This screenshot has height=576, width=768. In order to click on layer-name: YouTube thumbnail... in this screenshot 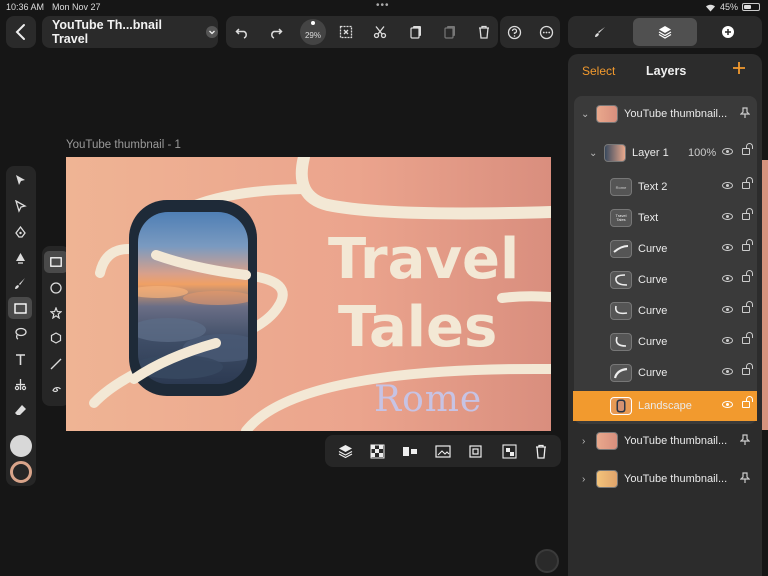, I will do `click(676, 479)`.